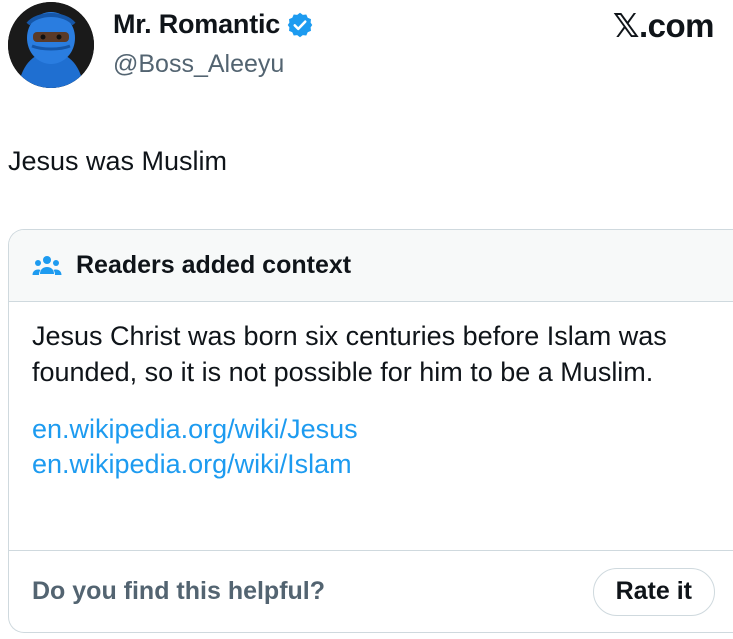 Image resolution: width=733 pixels, height=639 pixels. Describe the element at coordinates (663, 25) in the screenshot. I see `x-logo: 𝕏.com` at that location.